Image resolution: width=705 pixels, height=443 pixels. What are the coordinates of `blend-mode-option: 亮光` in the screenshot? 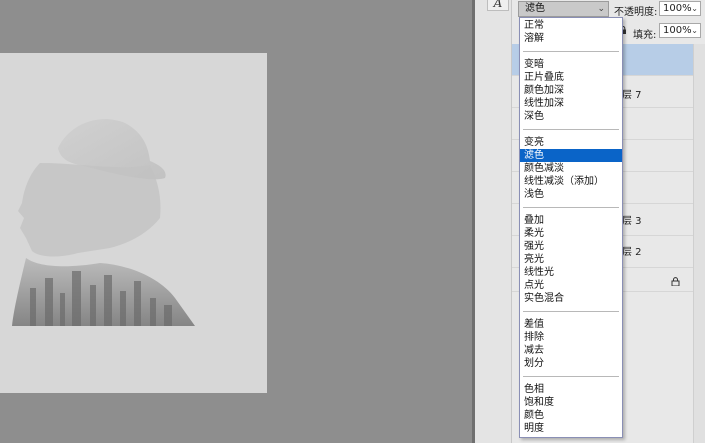 It's located at (571, 259).